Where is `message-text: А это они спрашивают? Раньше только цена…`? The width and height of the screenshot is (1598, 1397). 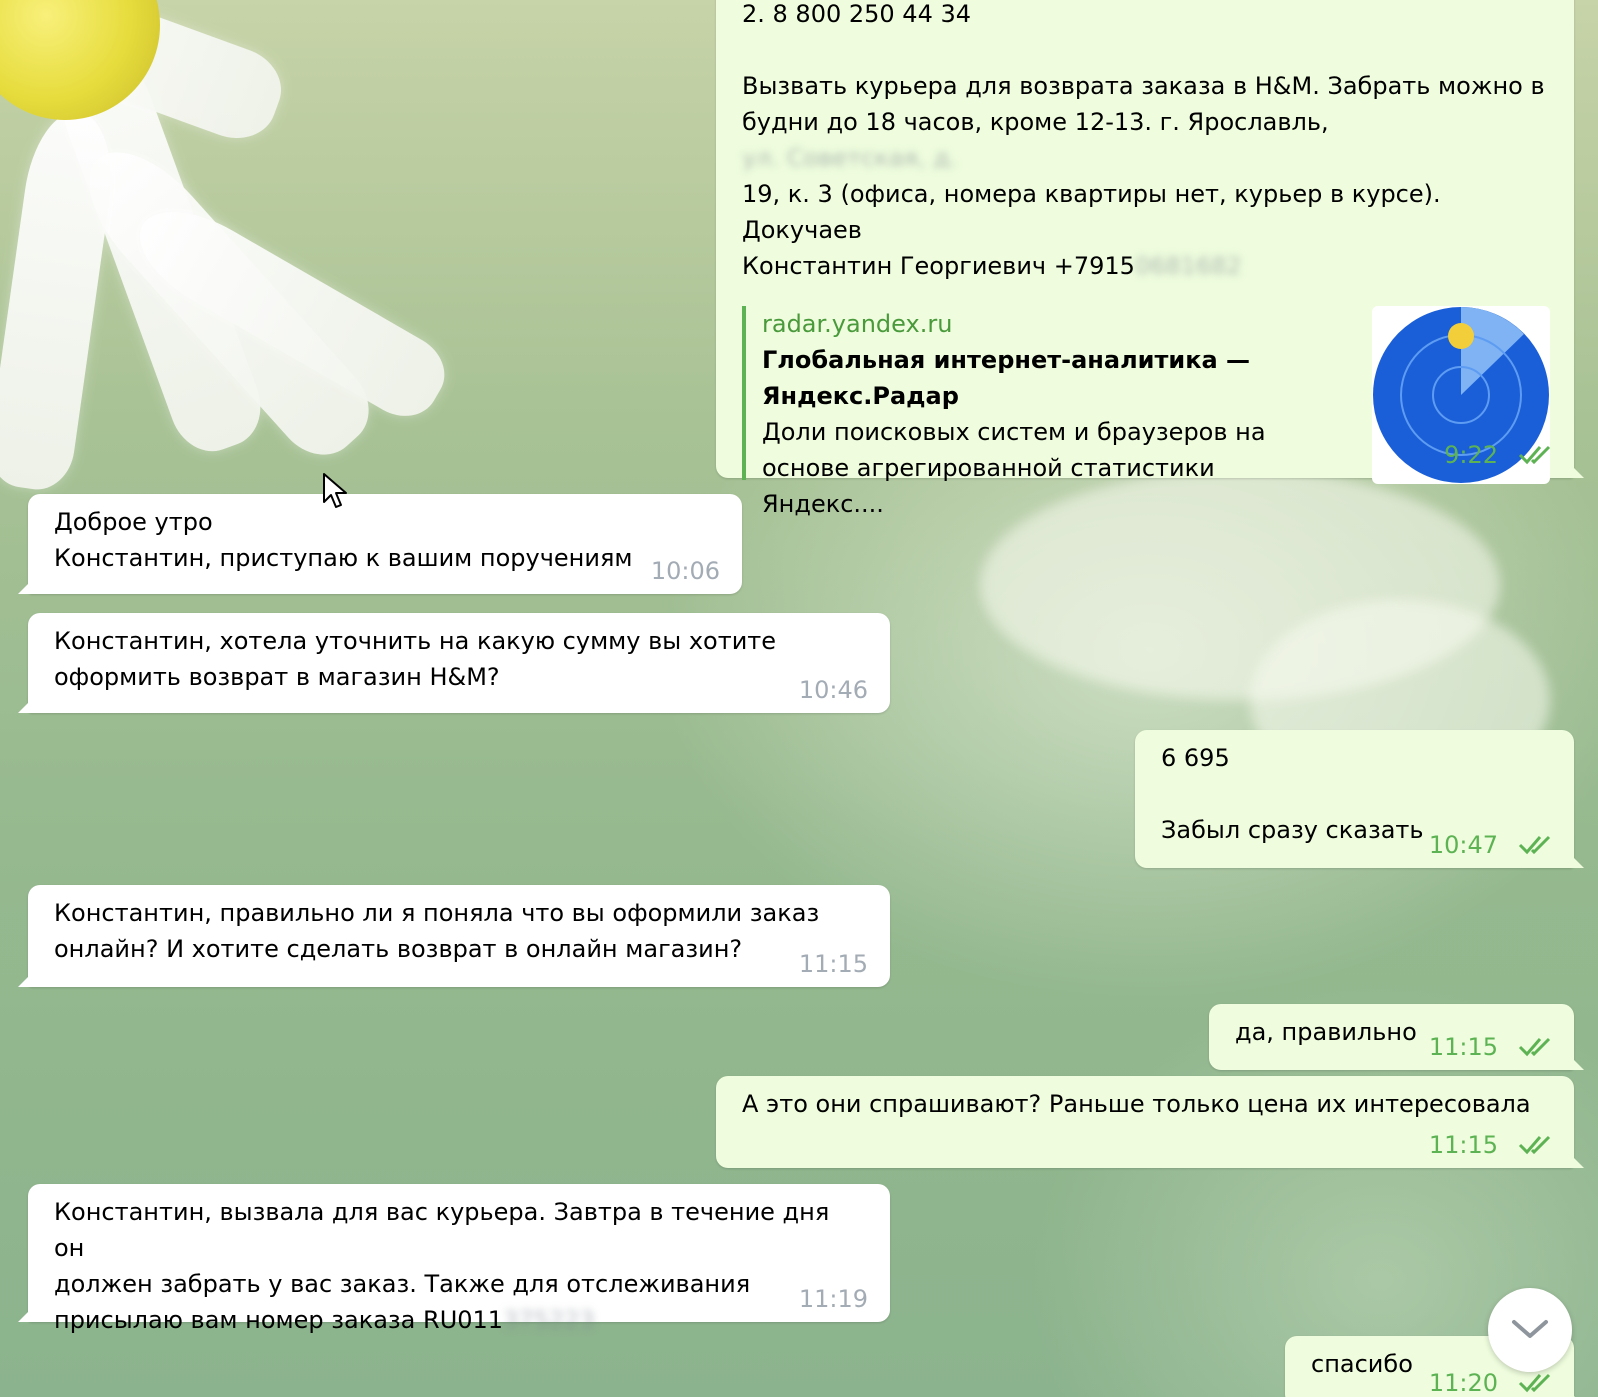
message-text: А это они спрашивают? Раньше только цена… is located at coordinates (1136, 1104).